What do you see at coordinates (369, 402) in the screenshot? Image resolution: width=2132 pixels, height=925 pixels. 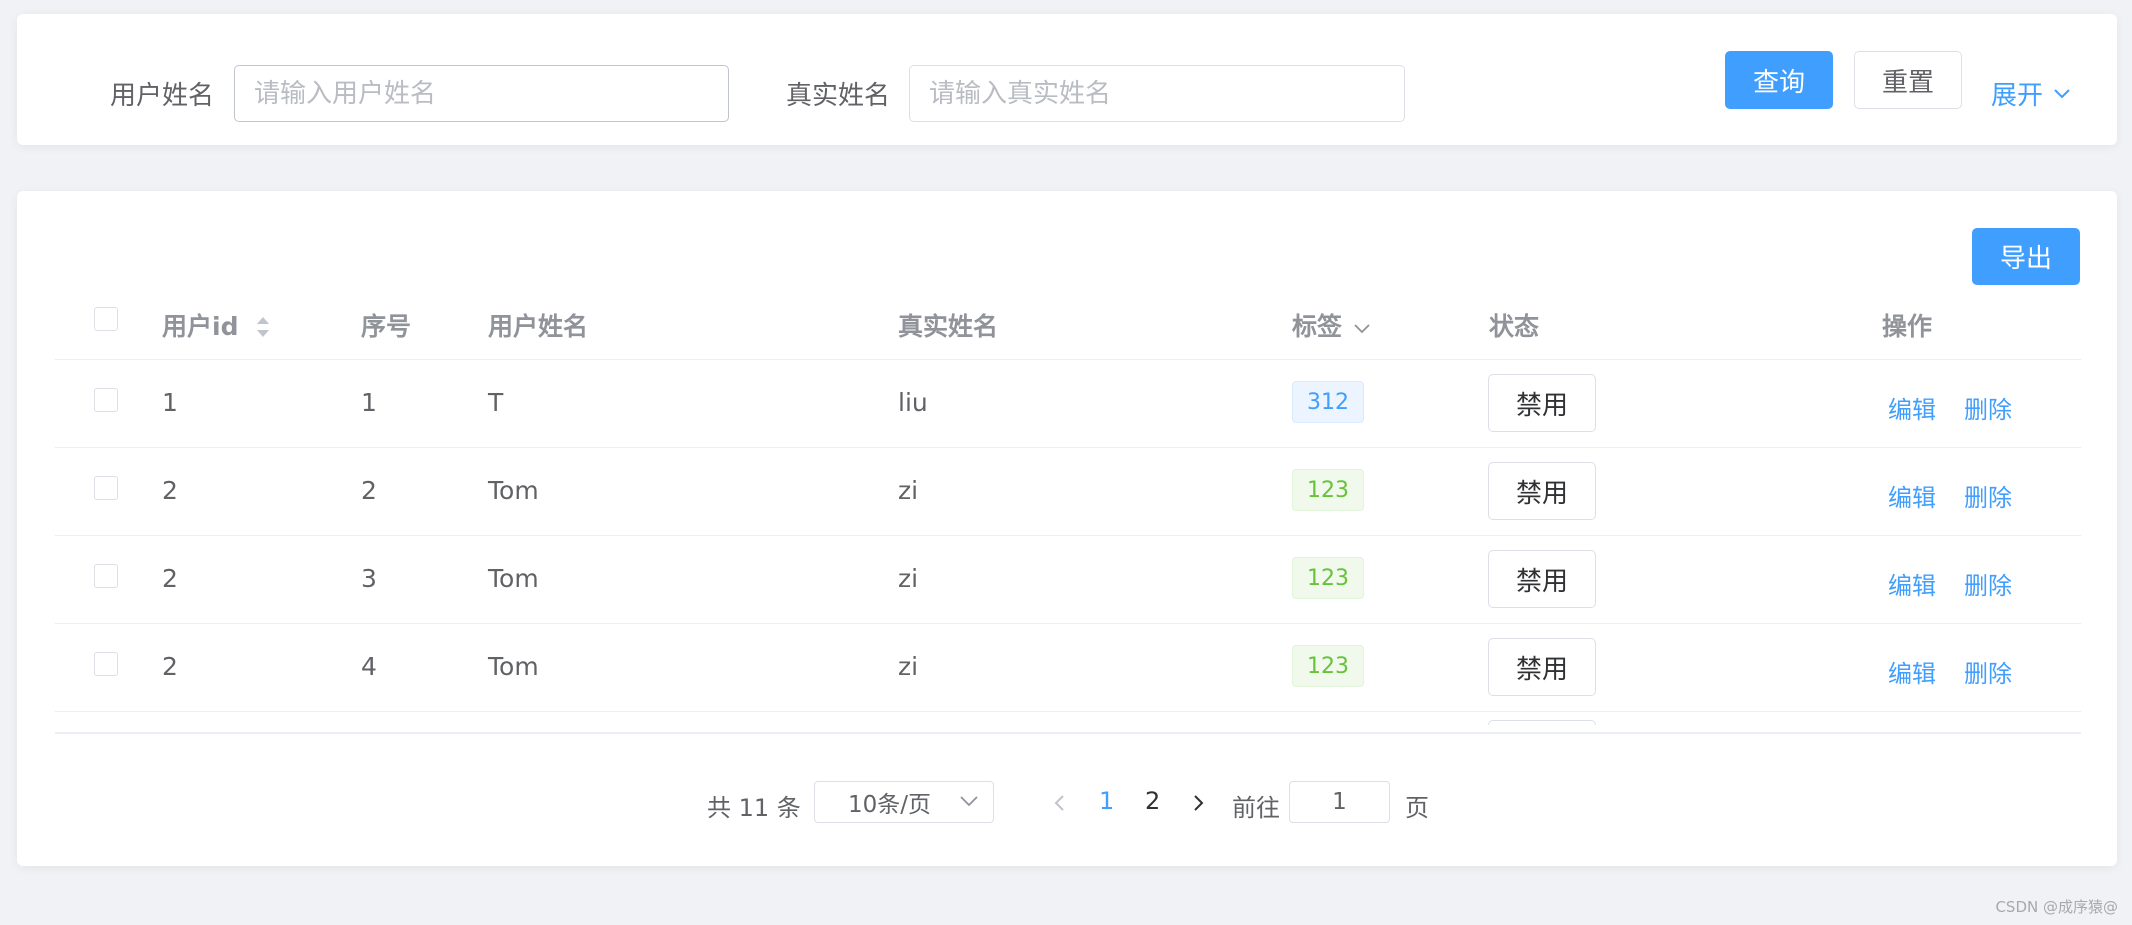 I see `cell-index: 1` at bounding box center [369, 402].